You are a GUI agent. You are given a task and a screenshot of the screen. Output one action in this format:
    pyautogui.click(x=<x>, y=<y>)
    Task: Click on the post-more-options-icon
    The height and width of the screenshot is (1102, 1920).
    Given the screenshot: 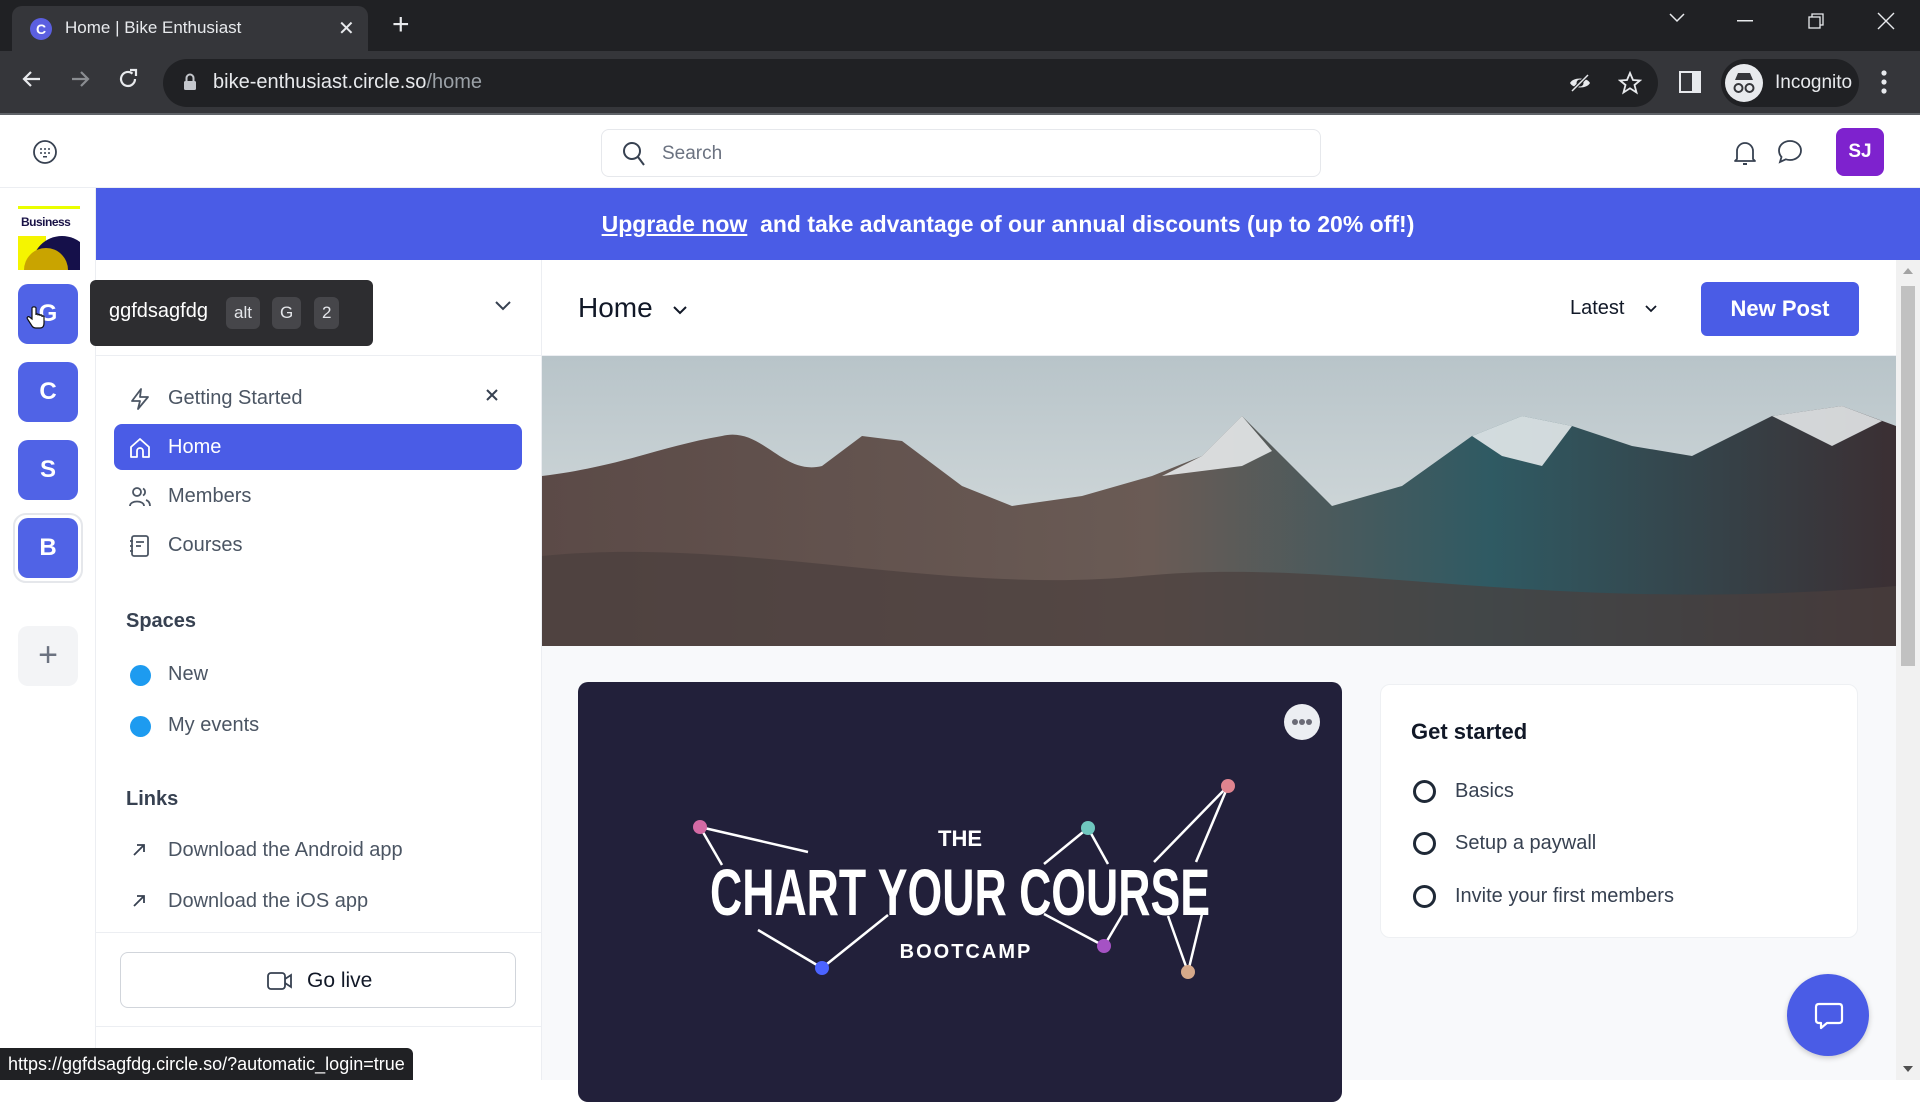 What is the action you would take?
    pyautogui.click(x=1302, y=722)
    